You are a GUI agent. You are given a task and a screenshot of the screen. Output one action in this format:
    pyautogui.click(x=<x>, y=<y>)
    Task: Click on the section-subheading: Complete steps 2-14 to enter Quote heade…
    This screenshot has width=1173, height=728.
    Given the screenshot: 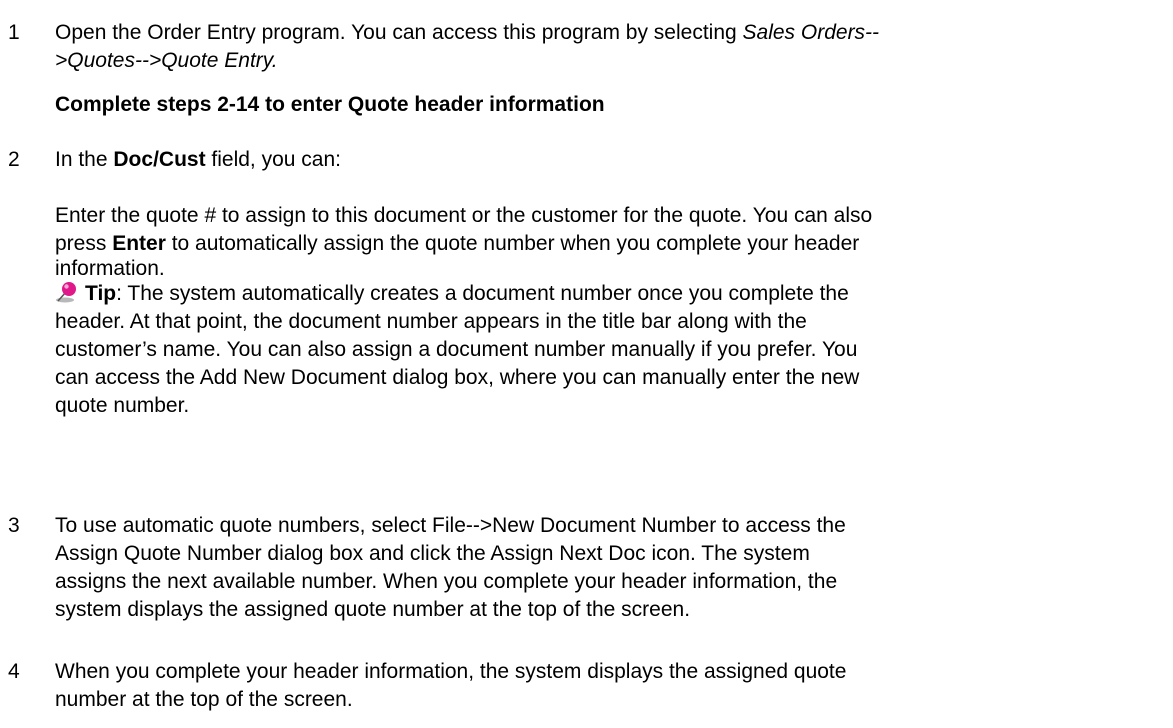 What is the action you would take?
    pyautogui.click(x=330, y=104)
    